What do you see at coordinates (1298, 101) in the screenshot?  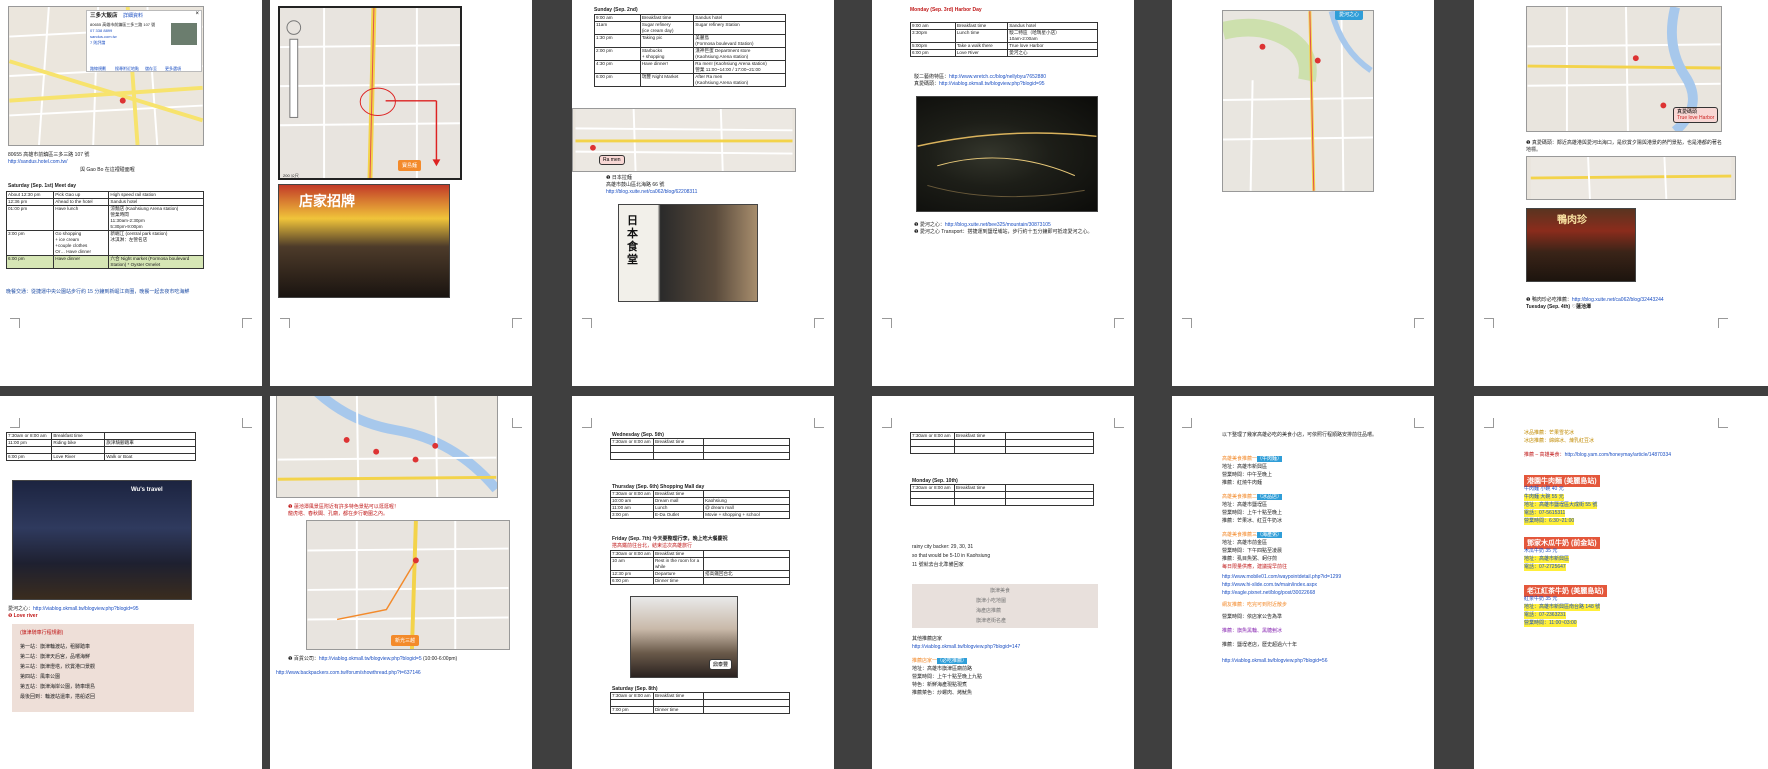 I see `map-love-river: 愛河之心` at bounding box center [1298, 101].